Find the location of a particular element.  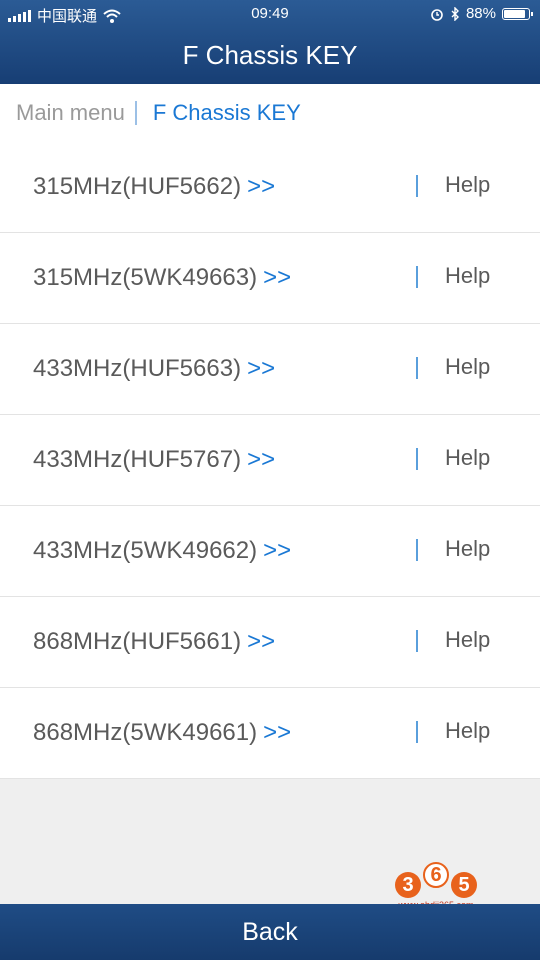

battery-fill is located at coordinates (514, 13).